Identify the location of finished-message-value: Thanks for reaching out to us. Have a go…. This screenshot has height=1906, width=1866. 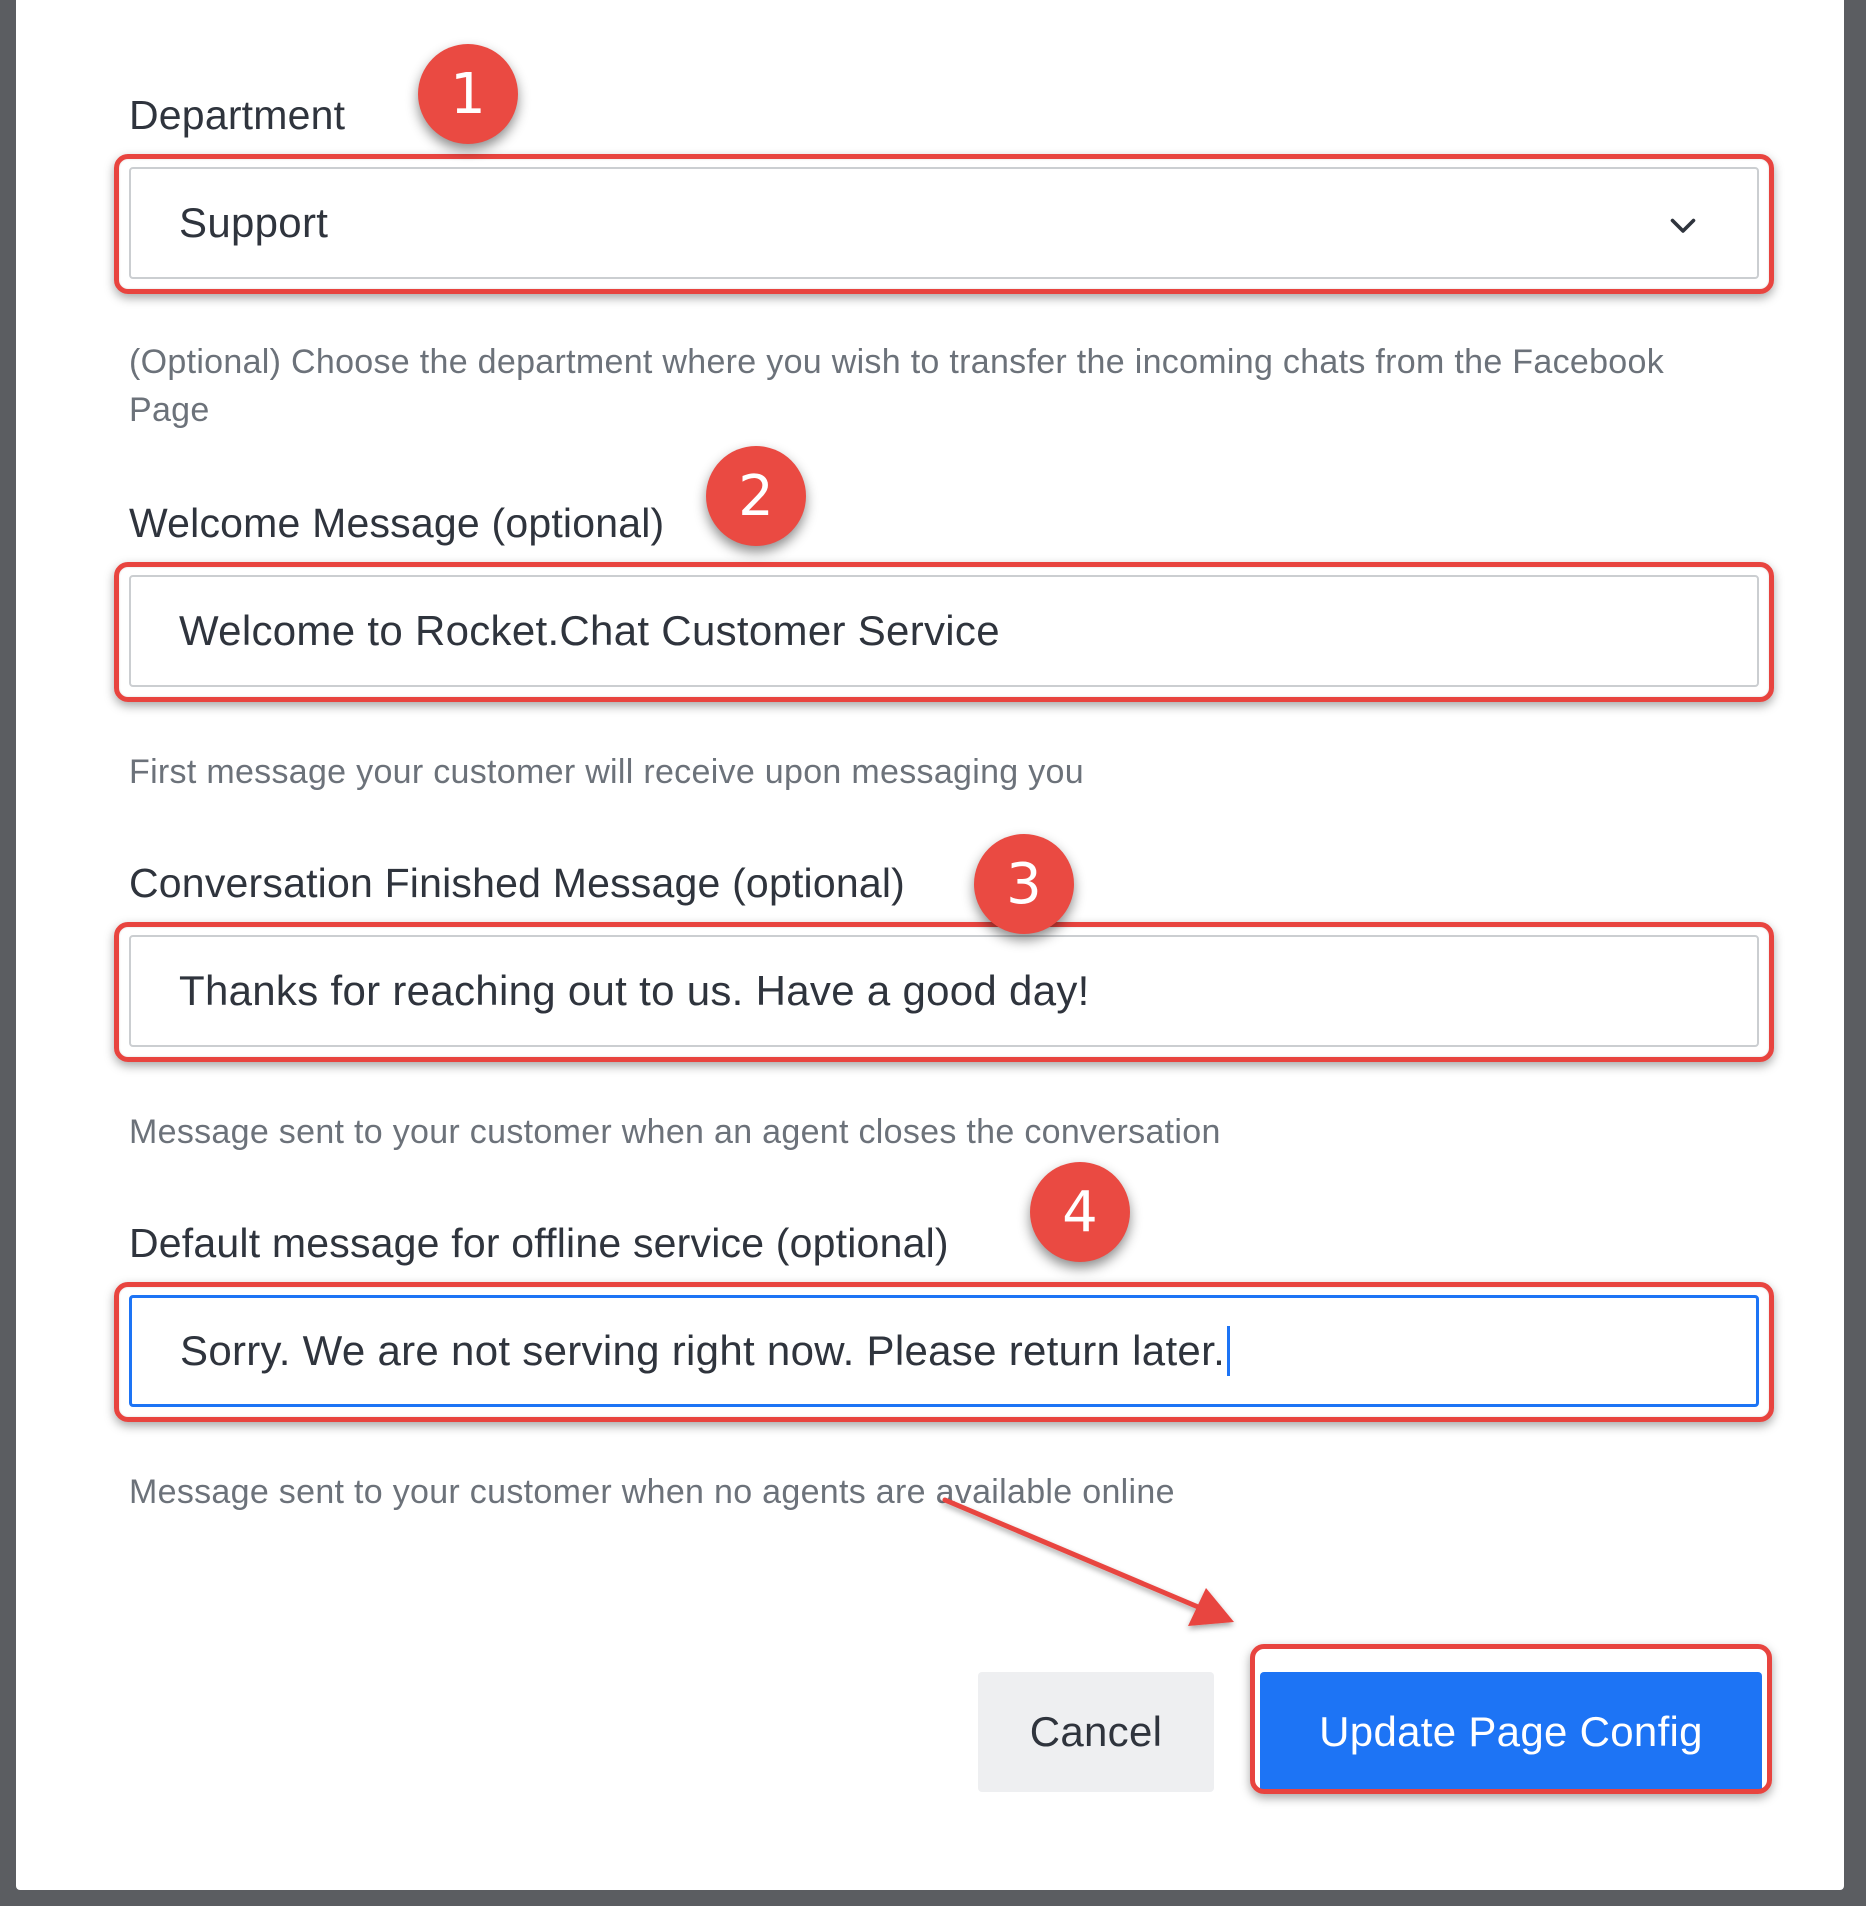
(634, 990).